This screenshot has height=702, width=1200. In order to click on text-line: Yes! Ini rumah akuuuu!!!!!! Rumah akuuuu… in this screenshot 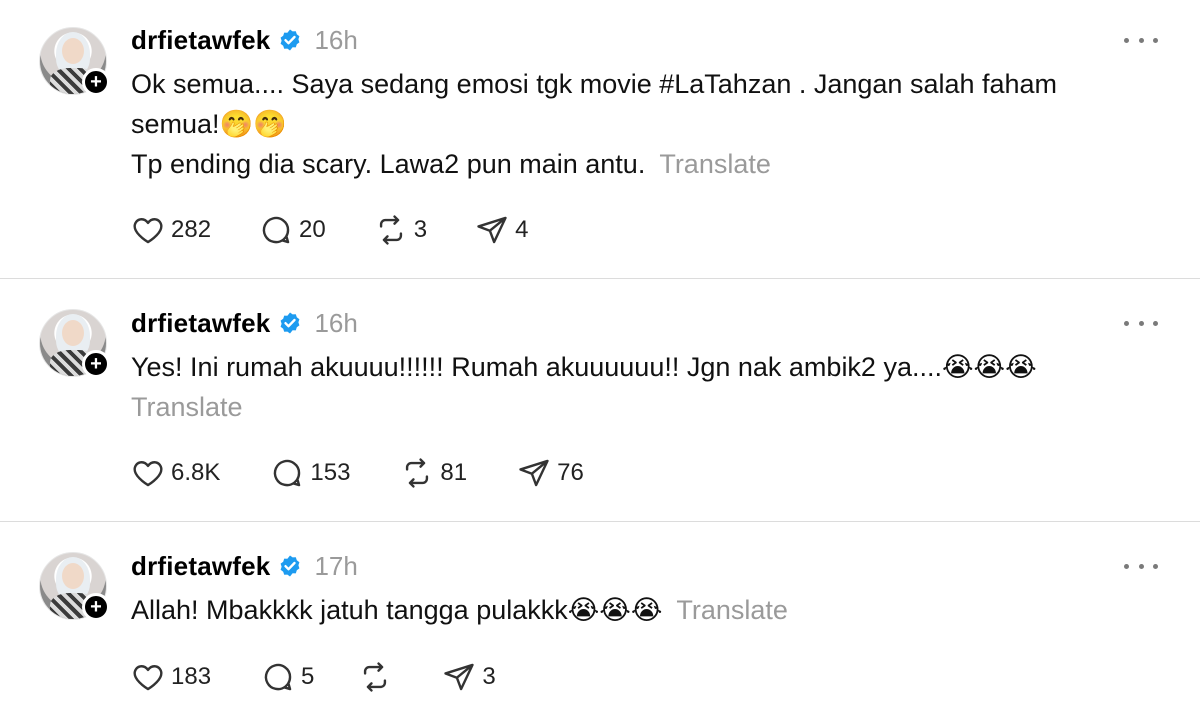, I will do `click(584, 367)`.